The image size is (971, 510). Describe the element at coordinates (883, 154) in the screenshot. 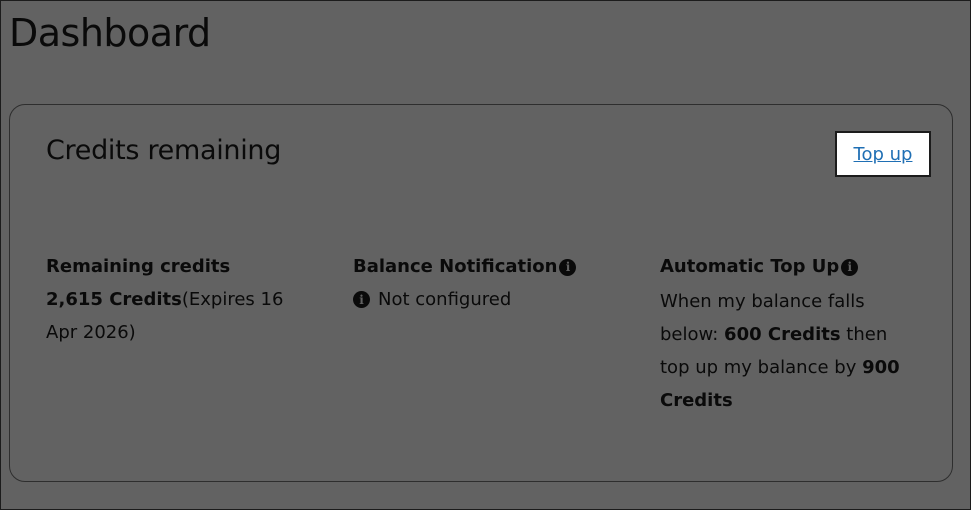

I see `top-up-button: Top up` at that location.